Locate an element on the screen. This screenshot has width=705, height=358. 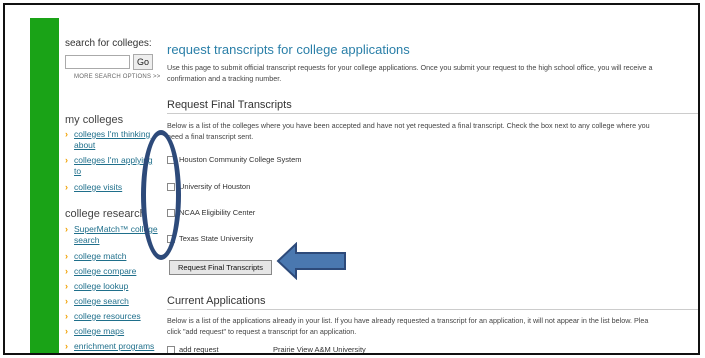
final-transcripts-heading: Request Final Transcripts is located at coordinates (229, 105).